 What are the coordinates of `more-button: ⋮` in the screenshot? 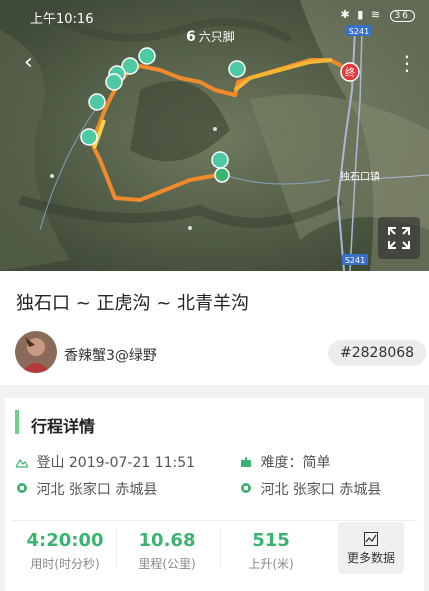 It's located at (407, 64).